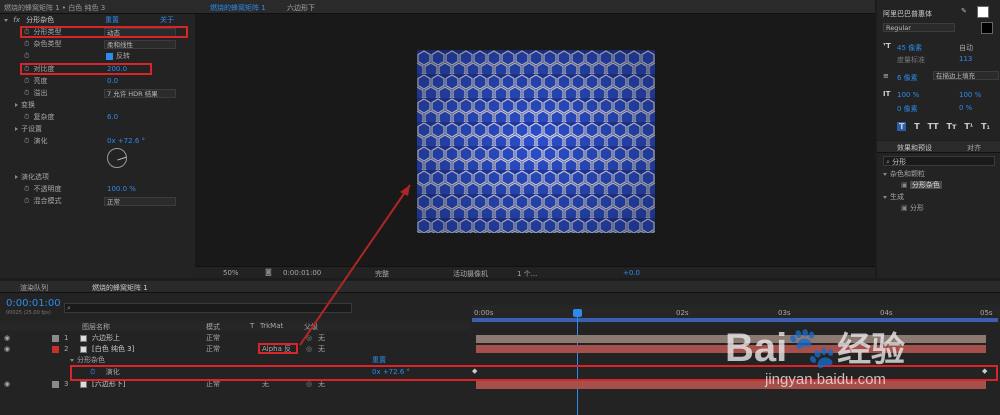 The width and height of the screenshot is (1000, 415). What do you see at coordinates (33, 303) in the screenshot?
I see `timeline-timecode: 0:00:01:00` at bounding box center [33, 303].